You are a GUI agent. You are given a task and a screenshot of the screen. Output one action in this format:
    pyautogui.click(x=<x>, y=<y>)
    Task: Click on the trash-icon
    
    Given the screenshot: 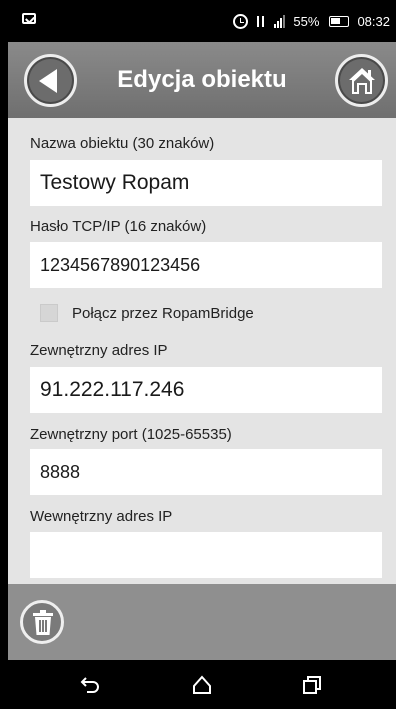 What is the action you would take?
    pyautogui.click(x=43, y=622)
    